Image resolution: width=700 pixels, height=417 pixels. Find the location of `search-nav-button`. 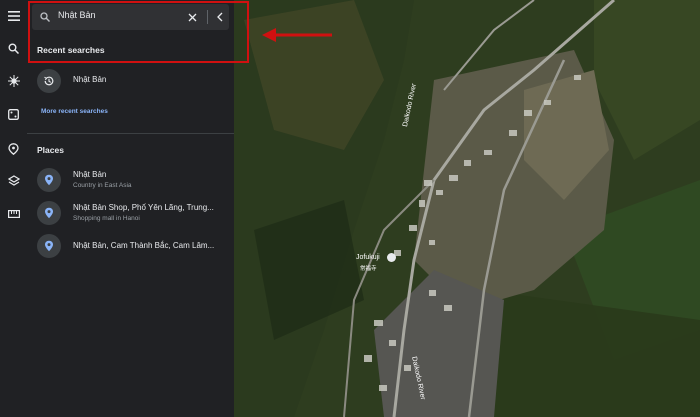

search-nav-button is located at coordinates (13, 48).